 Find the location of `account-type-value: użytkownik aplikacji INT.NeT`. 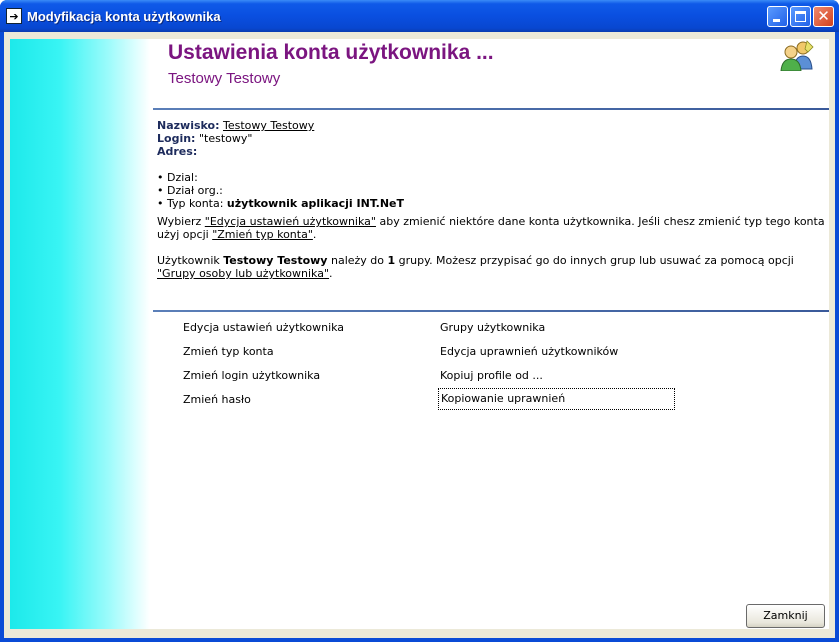

account-type-value: użytkownik aplikacji INT.NeT is located at coordinates (315, 203).